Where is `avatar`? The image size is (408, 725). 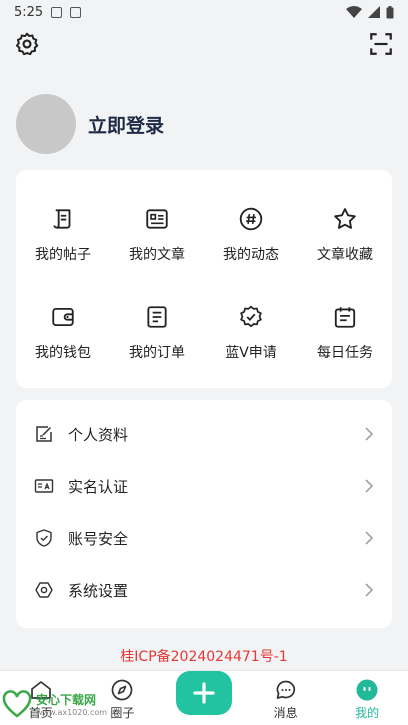 avatar is located at coordinates (46, 124).